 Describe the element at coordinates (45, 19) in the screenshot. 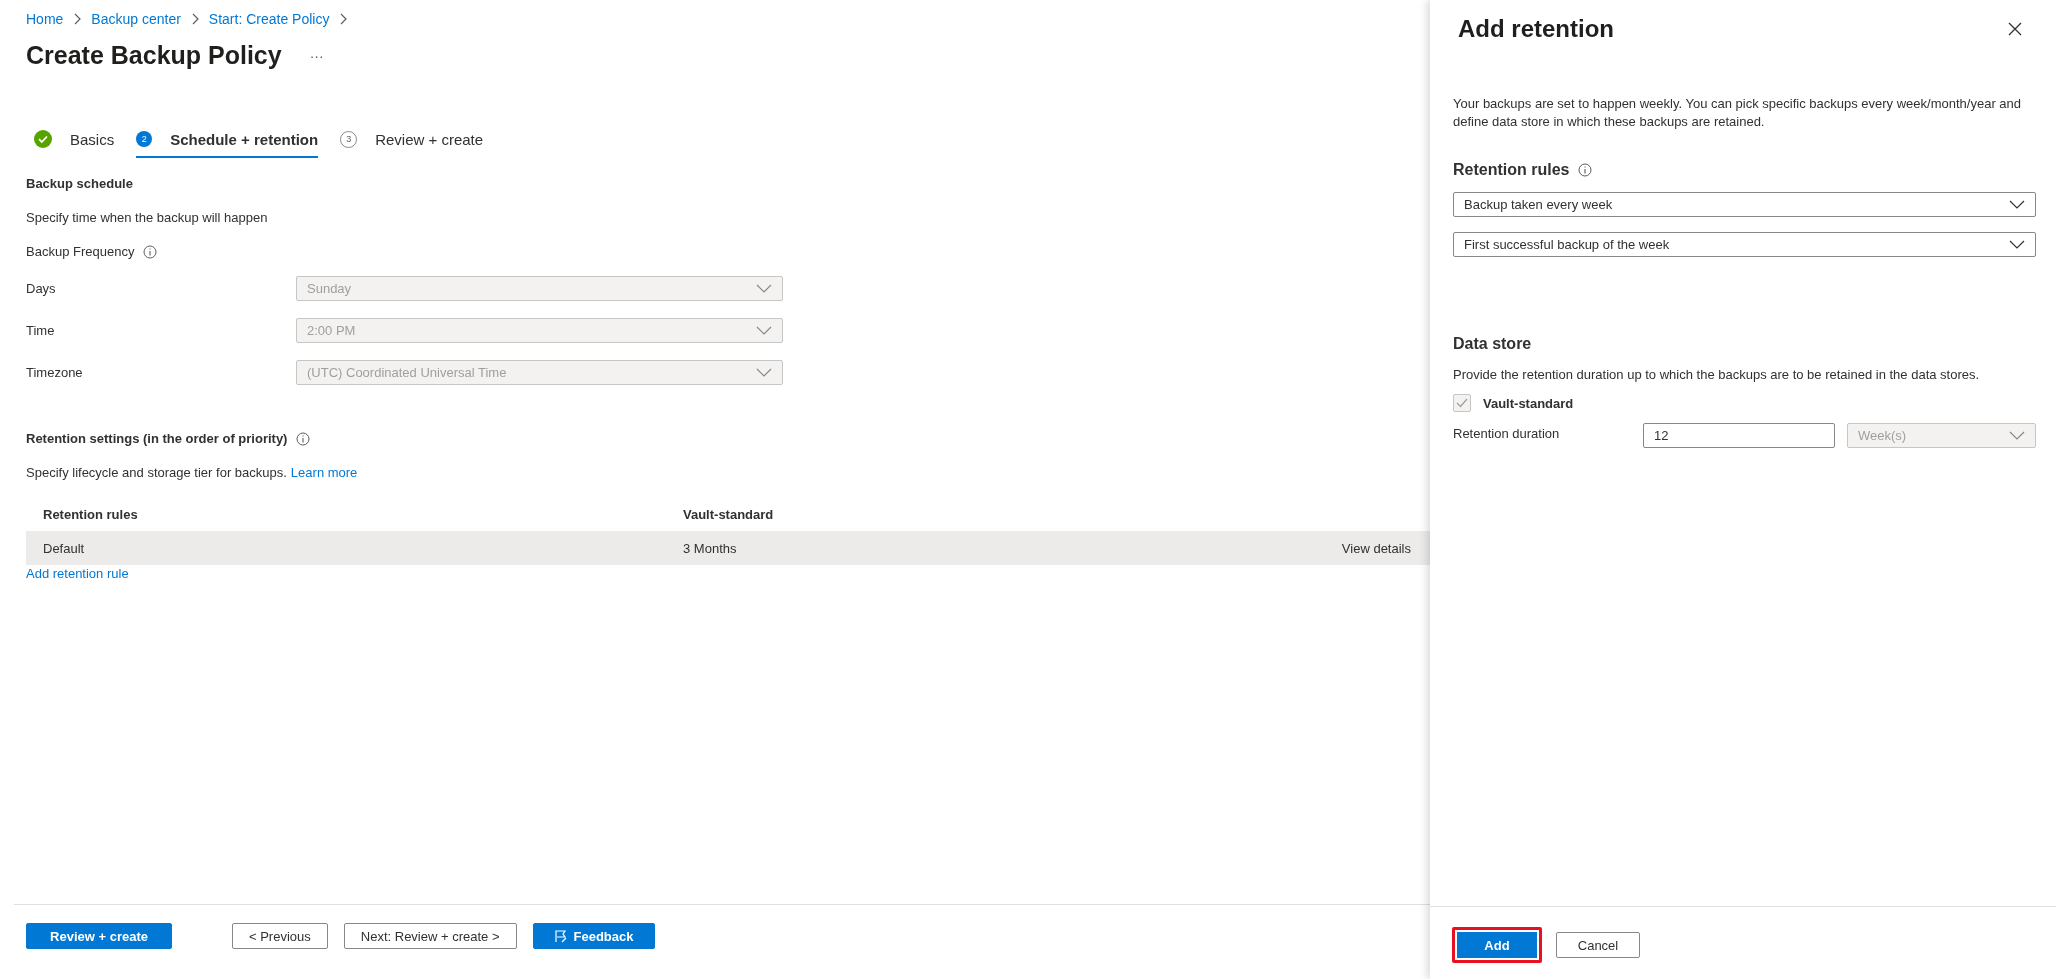

I see `breadcrumb-link: Home` at that location.